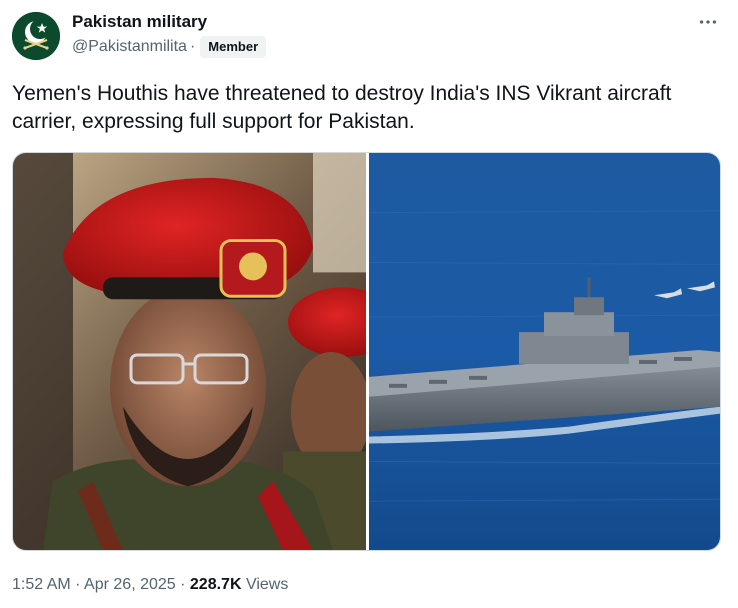 The width and height of the screenshot is (738, 608). I want to click on tweet-meta: 1:52 AM · Apr 26, 2025 · 228.7K Views, so click(150, 585).